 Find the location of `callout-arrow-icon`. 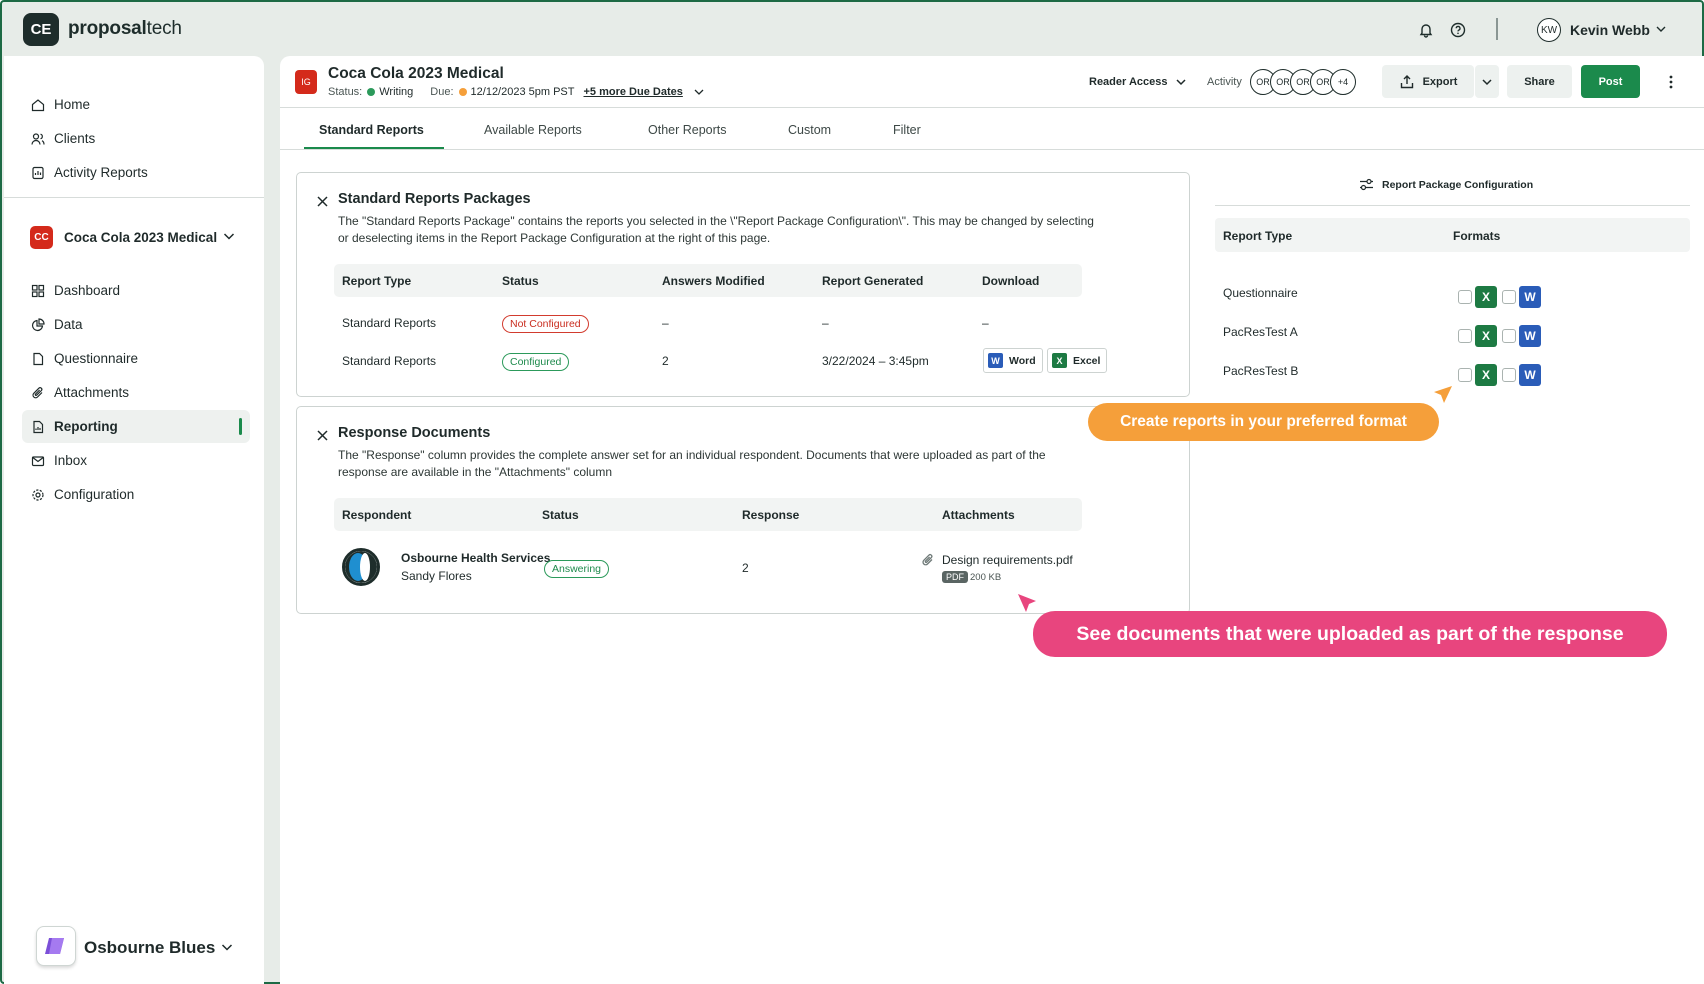

callout-arrow-icon is located at coordinates (1027, 603).